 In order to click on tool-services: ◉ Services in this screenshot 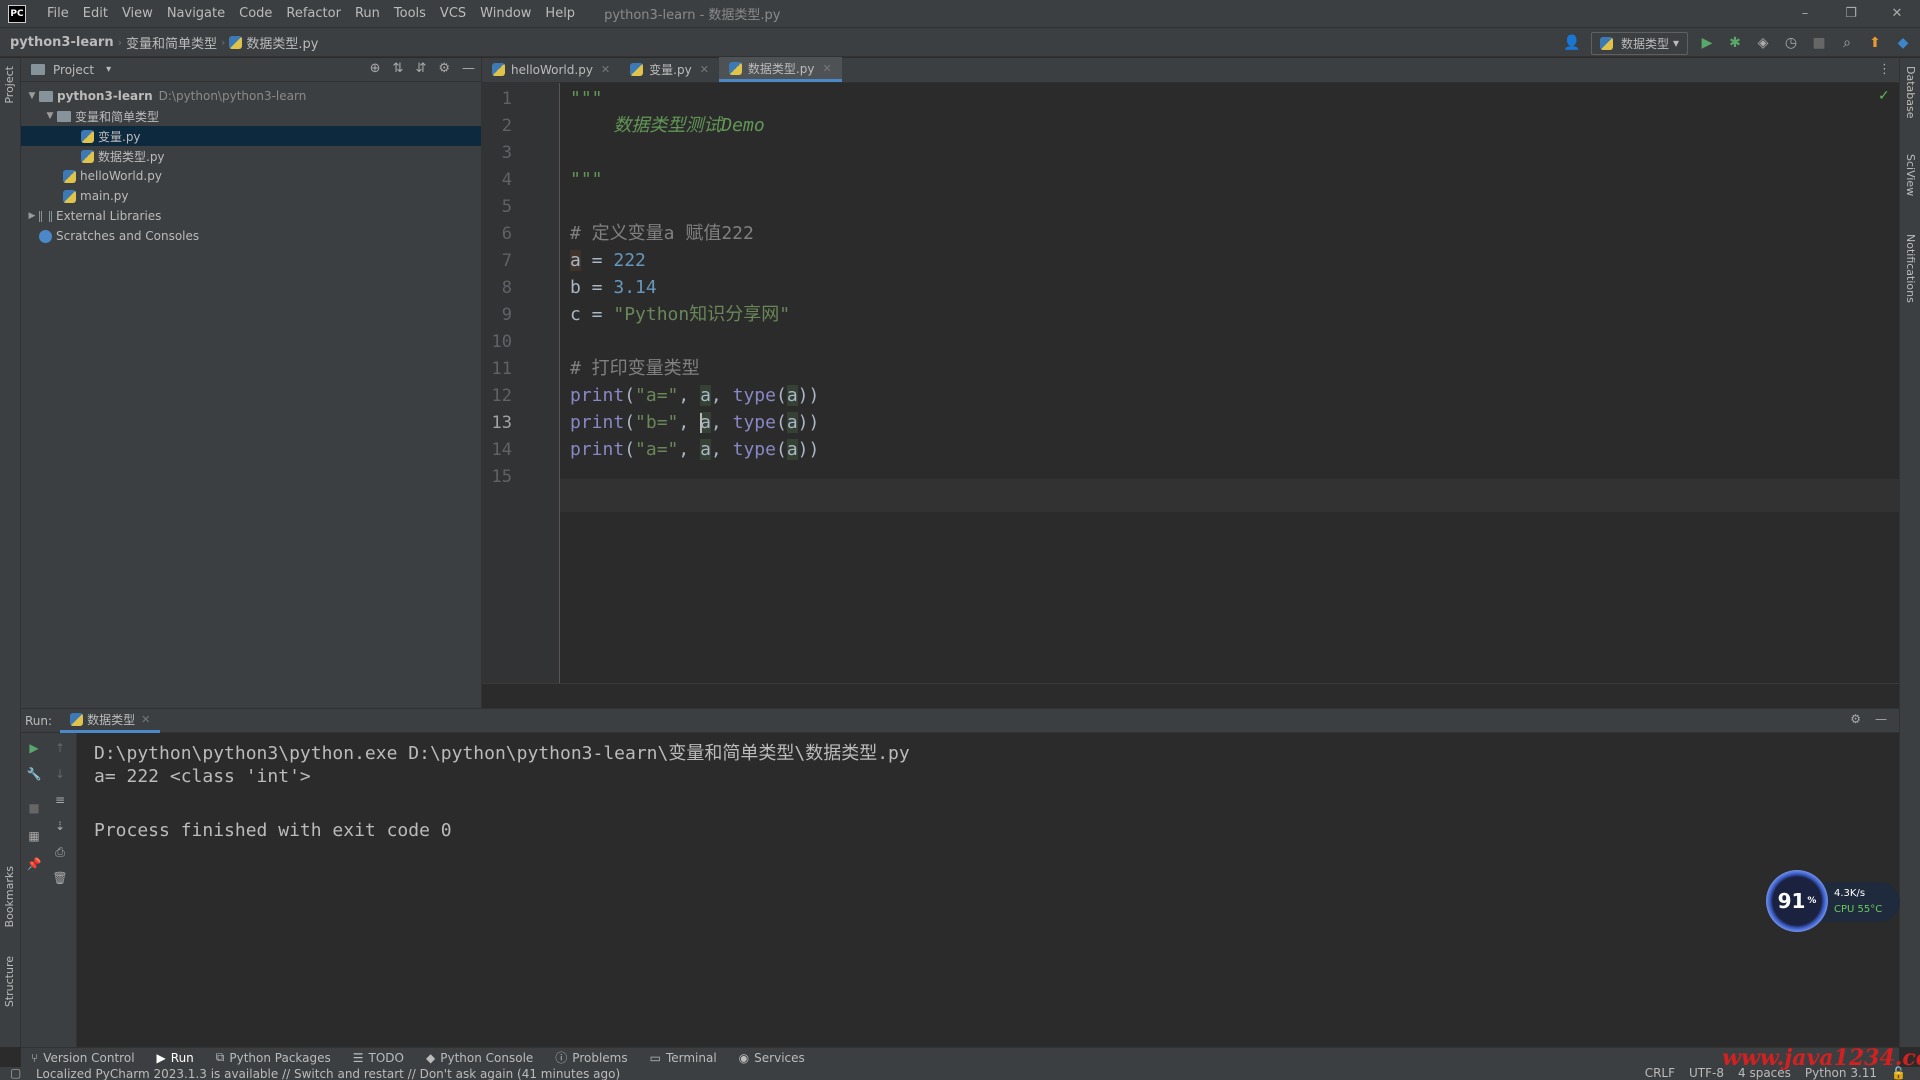, I will do `click(772, 1058)`.